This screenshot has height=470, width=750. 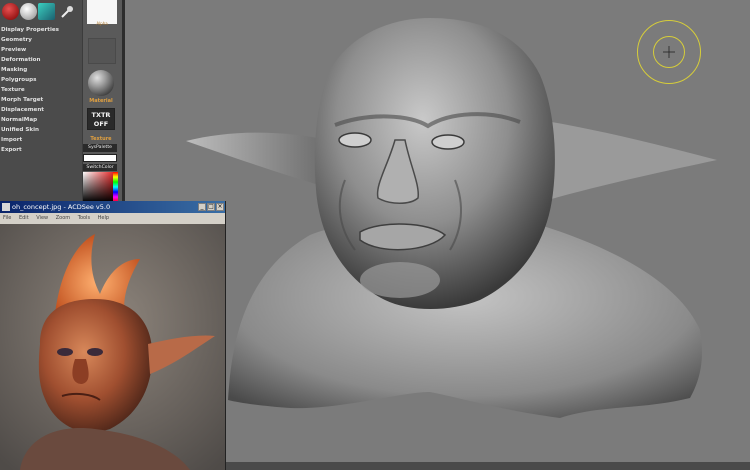 What do you see at coordinates (101, 83) in the screenshot?
I see `material-sphere-icon` at bounding box center [101, 83].